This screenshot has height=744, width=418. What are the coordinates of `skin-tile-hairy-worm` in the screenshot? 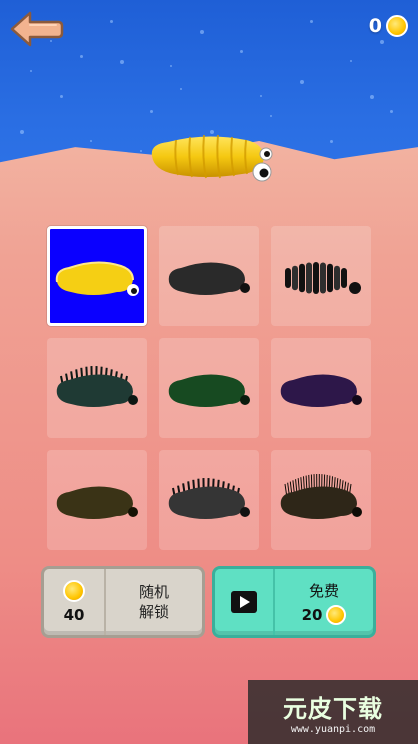 It's located at (321, 500).